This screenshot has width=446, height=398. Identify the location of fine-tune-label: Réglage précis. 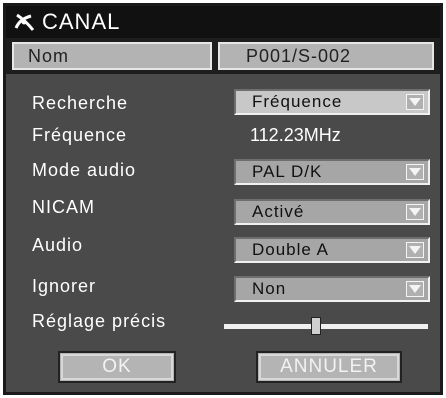
(99, 321).